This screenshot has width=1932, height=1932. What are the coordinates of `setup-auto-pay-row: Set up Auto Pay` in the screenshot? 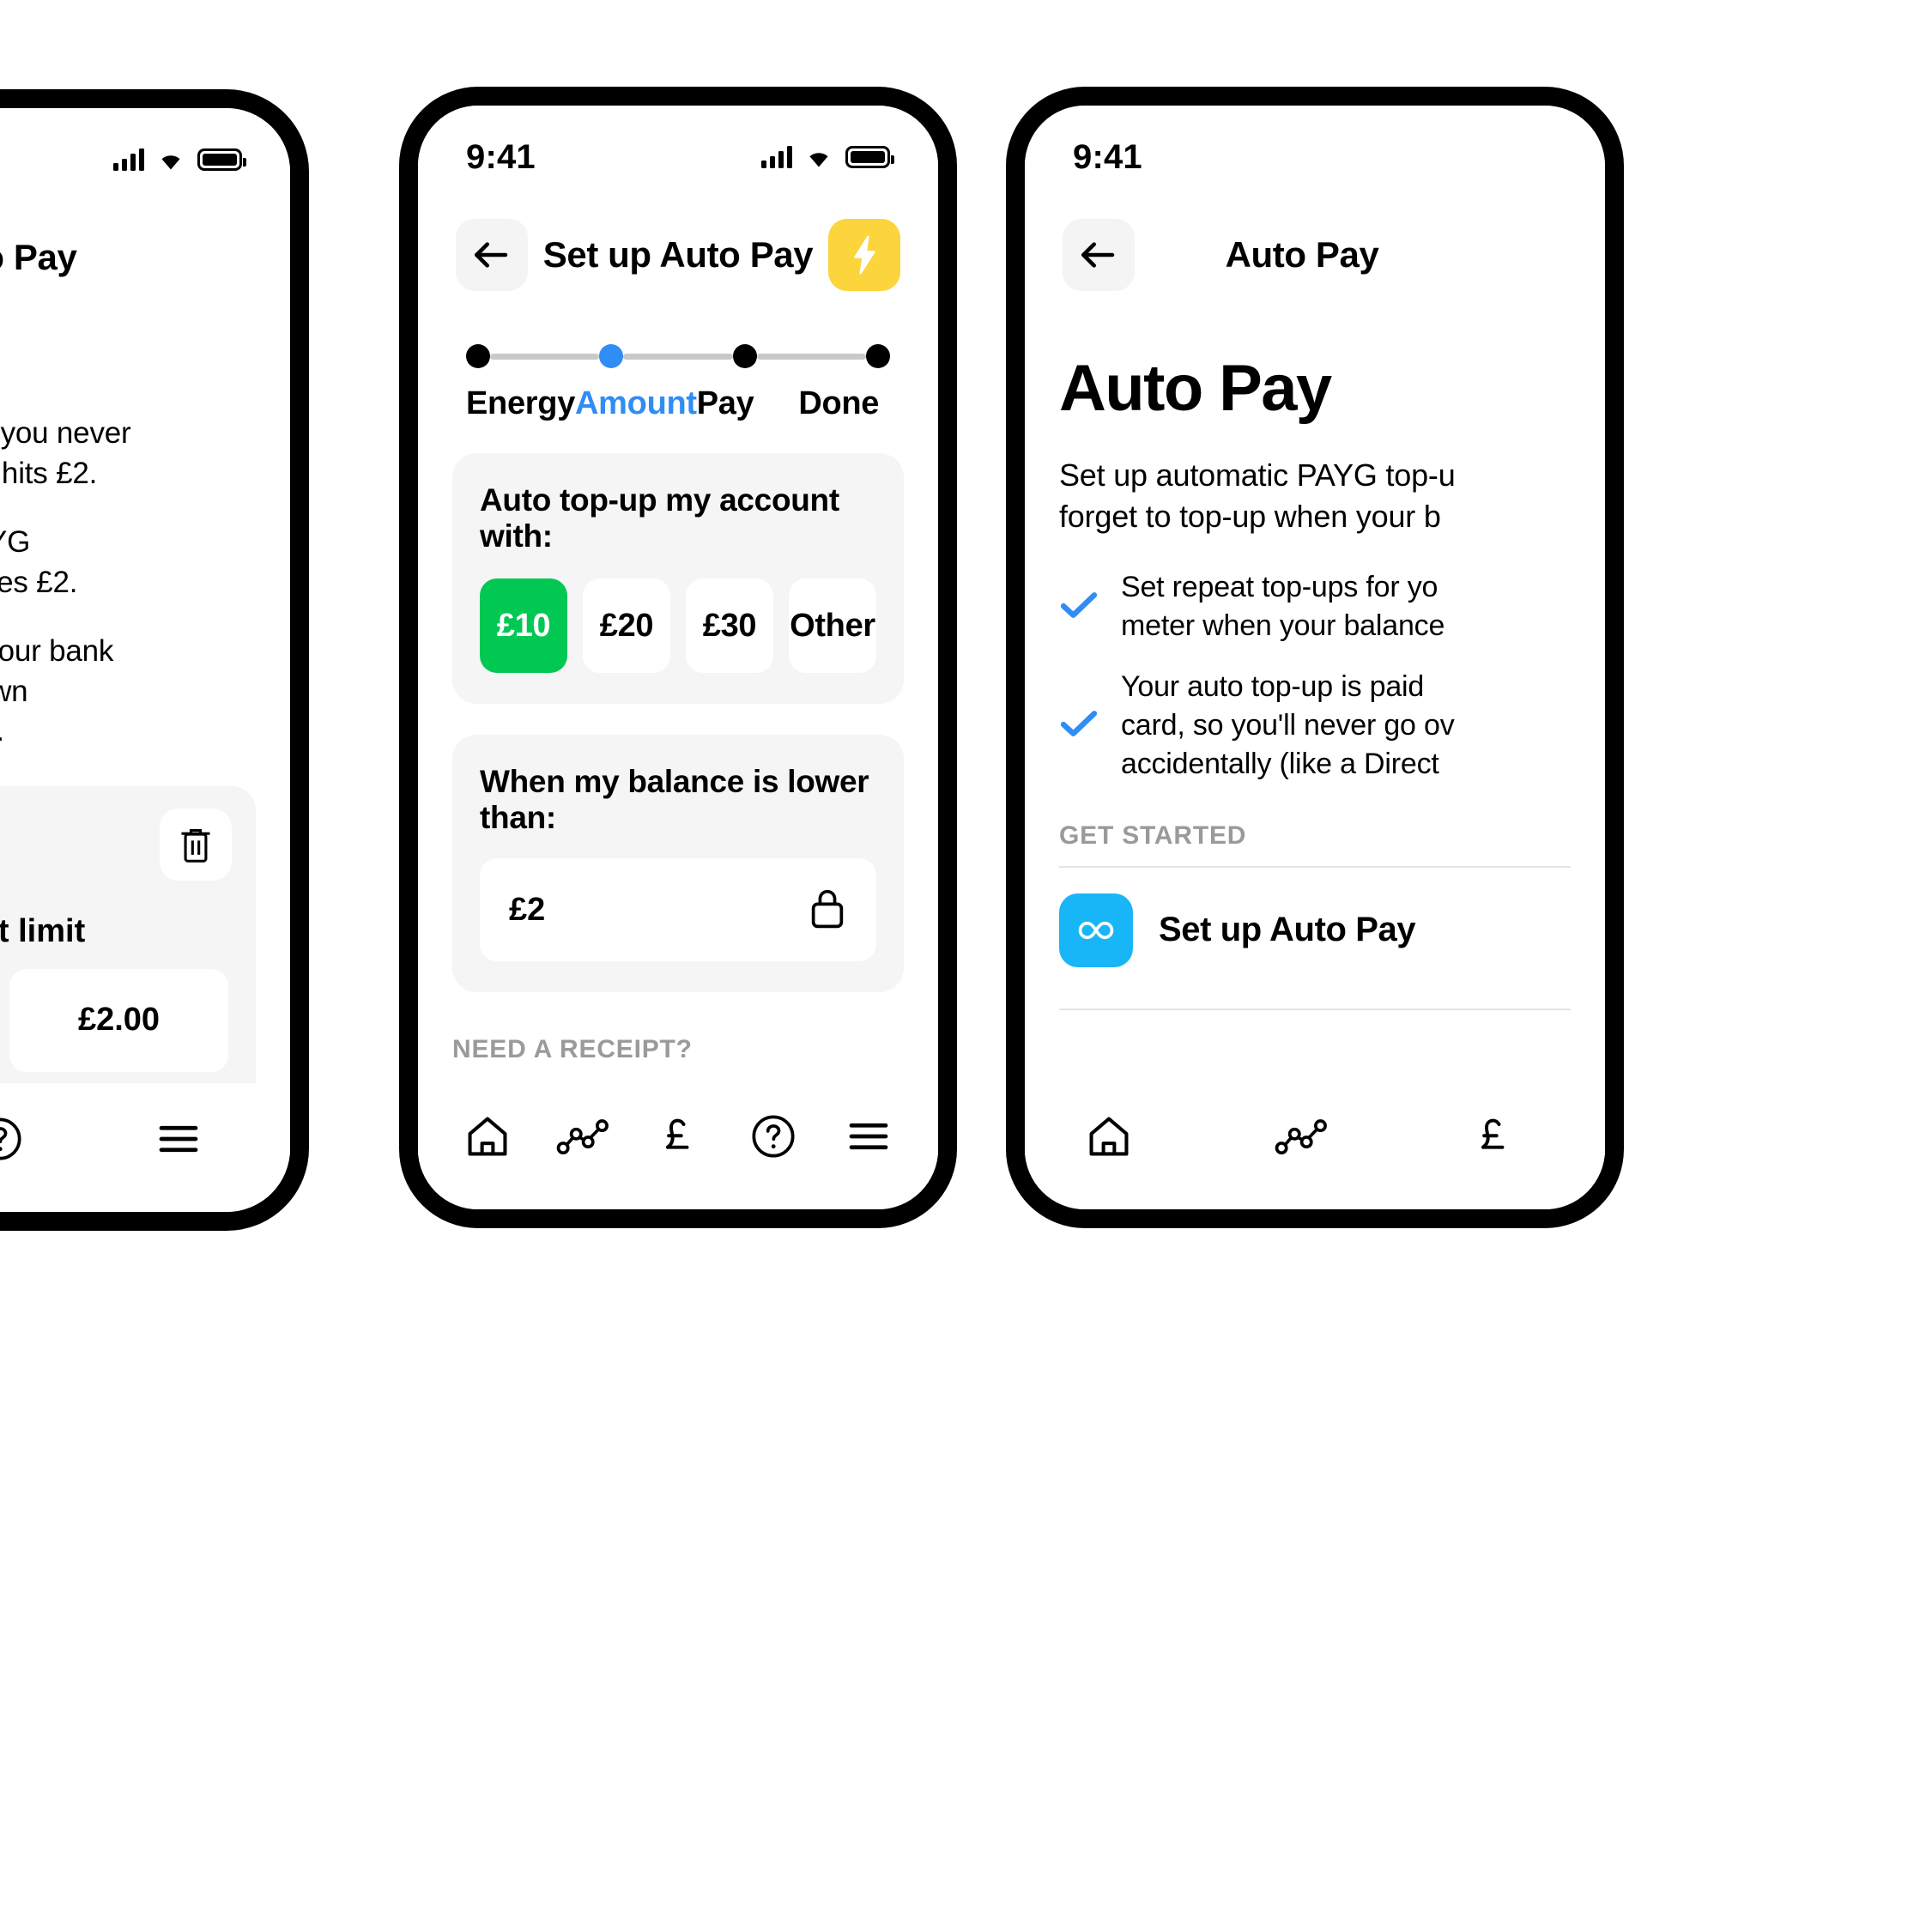 It's located at (1315, 931).